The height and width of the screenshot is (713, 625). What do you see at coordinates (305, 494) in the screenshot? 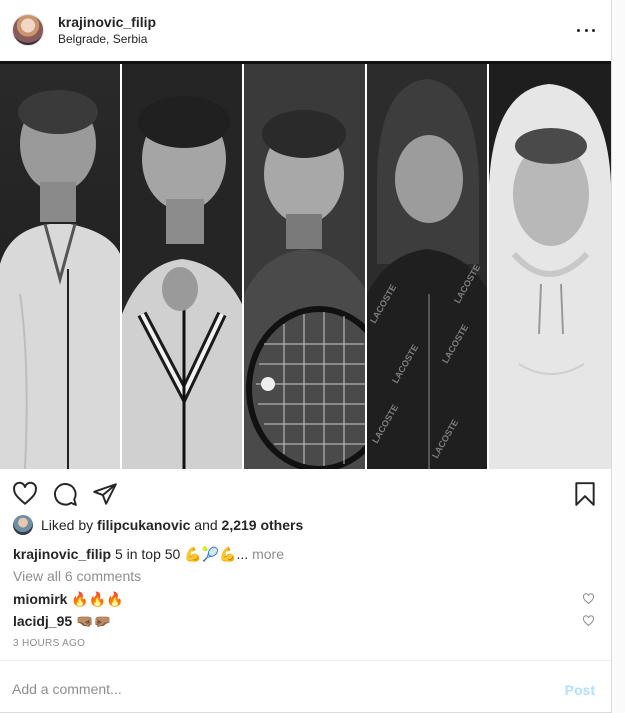
I see `action-bar` at bounding box center [305, 494].